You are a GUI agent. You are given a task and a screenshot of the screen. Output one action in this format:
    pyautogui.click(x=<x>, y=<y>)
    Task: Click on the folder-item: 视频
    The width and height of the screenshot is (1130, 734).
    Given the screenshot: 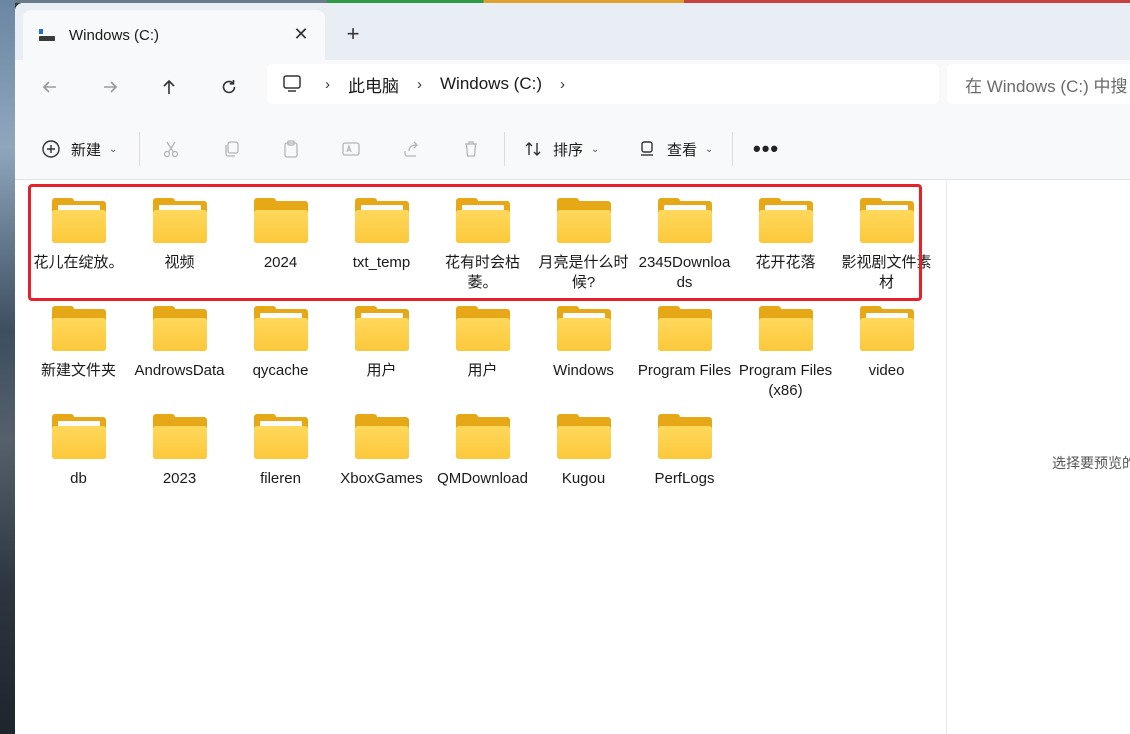 What is the action you would take?
    pyautogui.click(x=179, y=243)
    